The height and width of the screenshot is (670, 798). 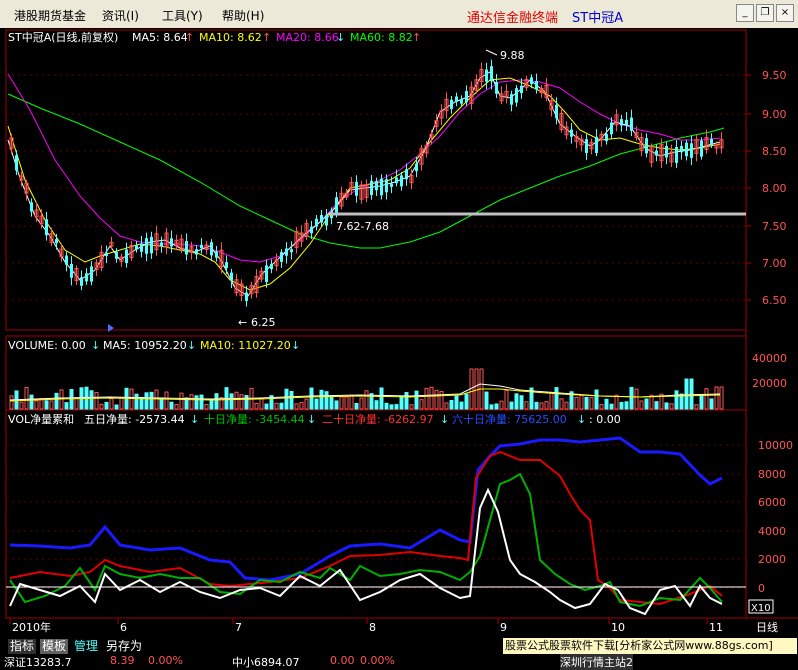 I want to click on x-label: 10, so click(x=618, y=627).